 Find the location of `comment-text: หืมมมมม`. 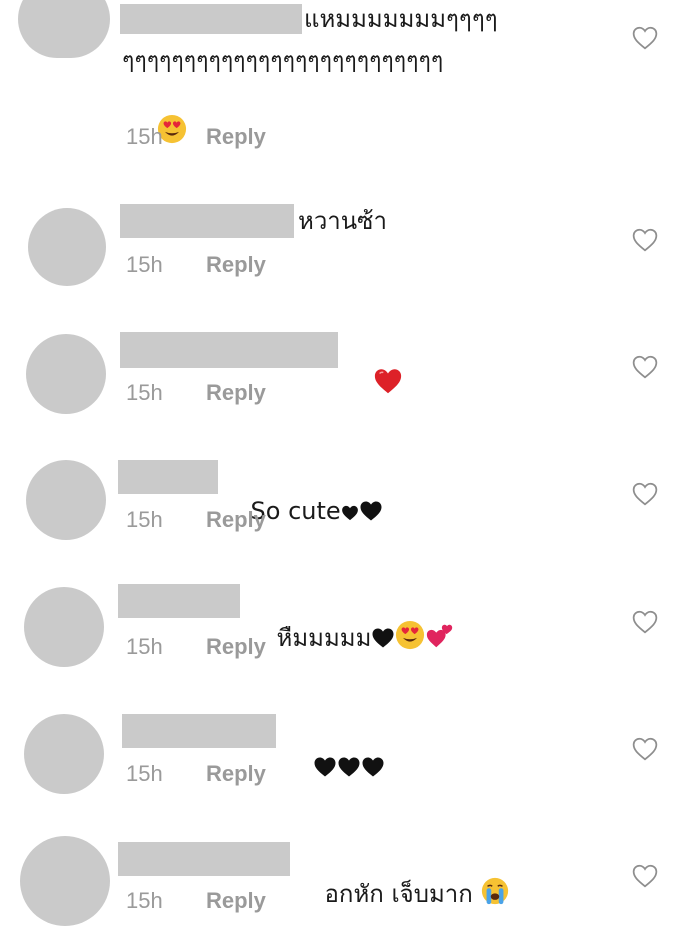

comment-text: หืมมมมม is located at coordinates (350, 637).